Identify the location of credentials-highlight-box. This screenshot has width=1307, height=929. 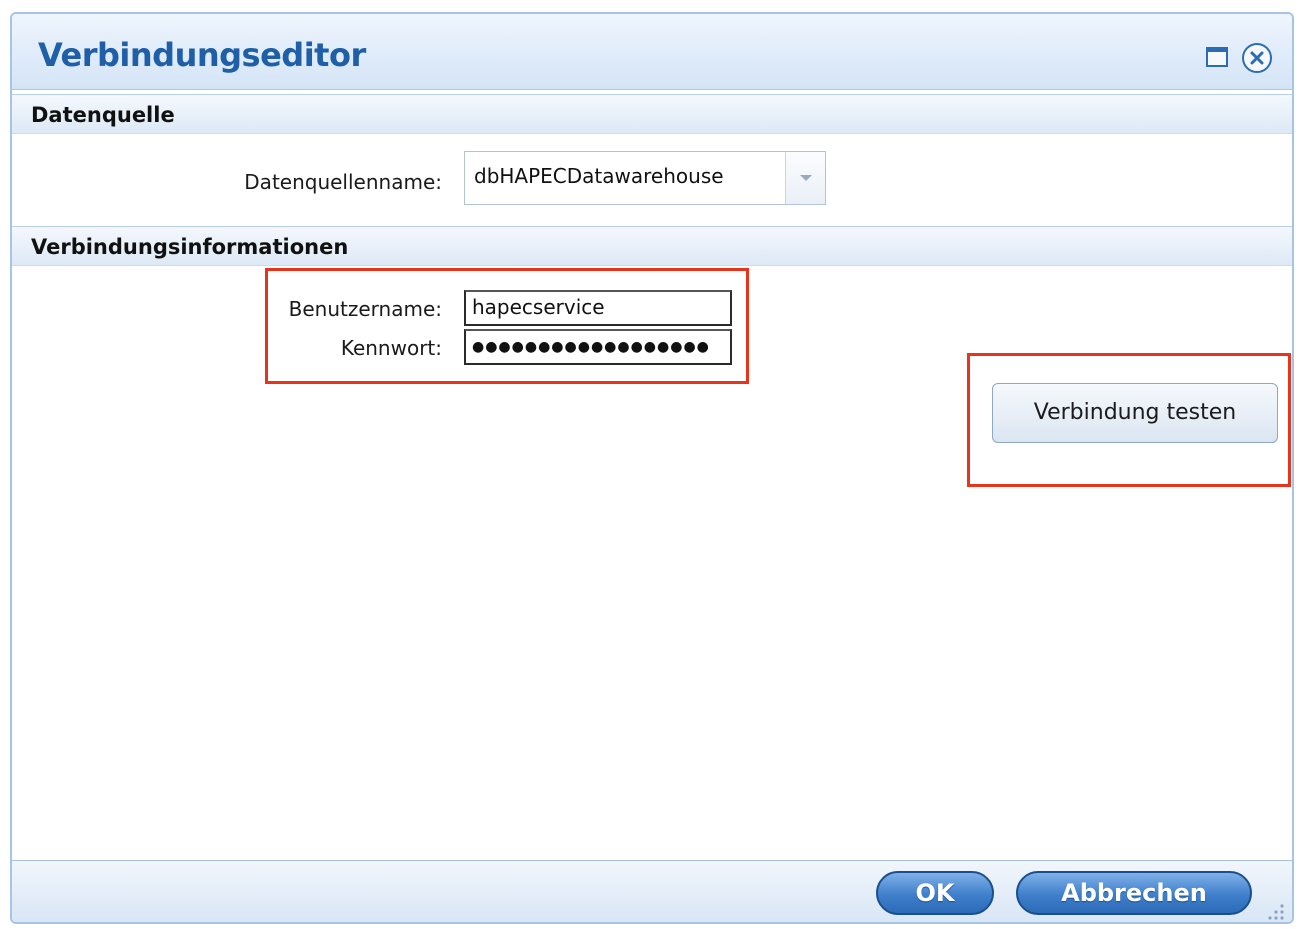
(507, 326).